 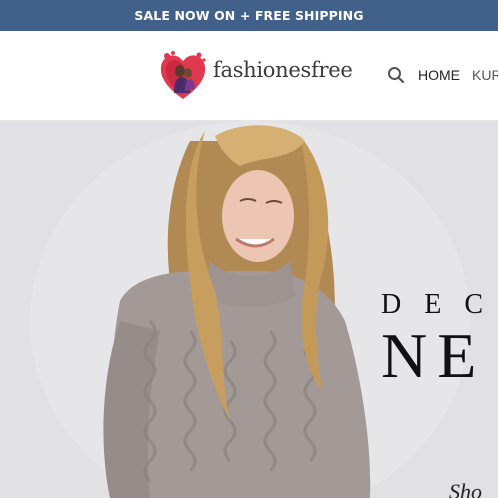 What do you see at coordinates (183, 75) in the screenshot?
I see `heart-logo-icon` at bounding box center [183, 75].